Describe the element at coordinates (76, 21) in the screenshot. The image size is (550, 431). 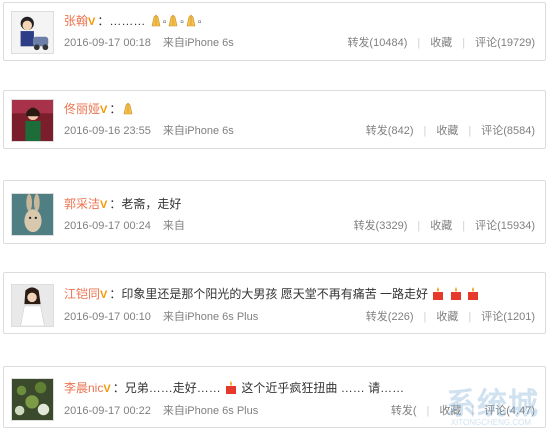
I see `username-link: 张翰` at that location.